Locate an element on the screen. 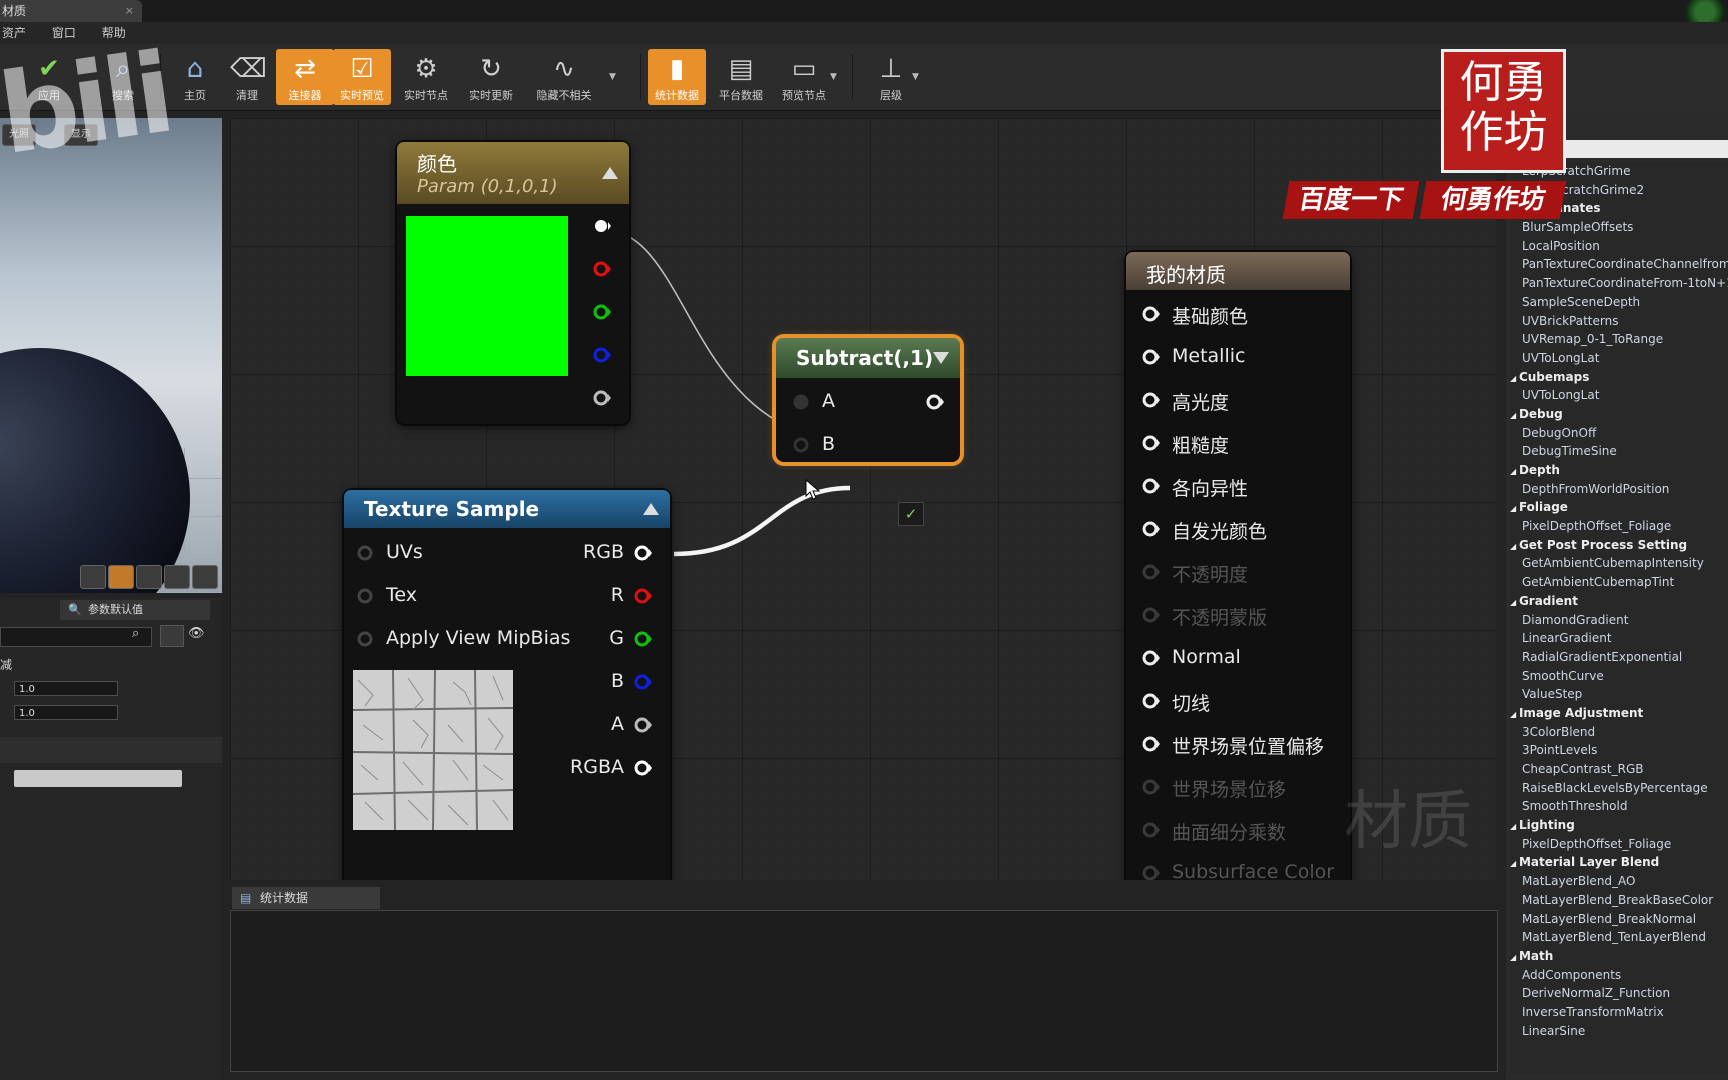 The image size is (1728, 1080). output-pin-a is located at coordinates (643, 725).